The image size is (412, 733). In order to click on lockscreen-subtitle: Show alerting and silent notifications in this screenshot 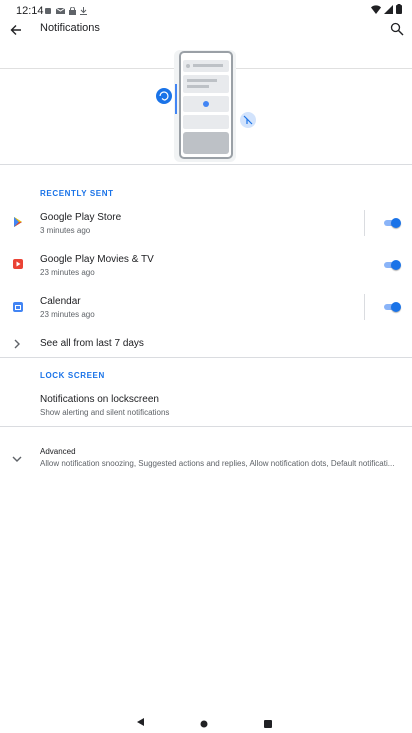, I will do `click(105, 412)`.